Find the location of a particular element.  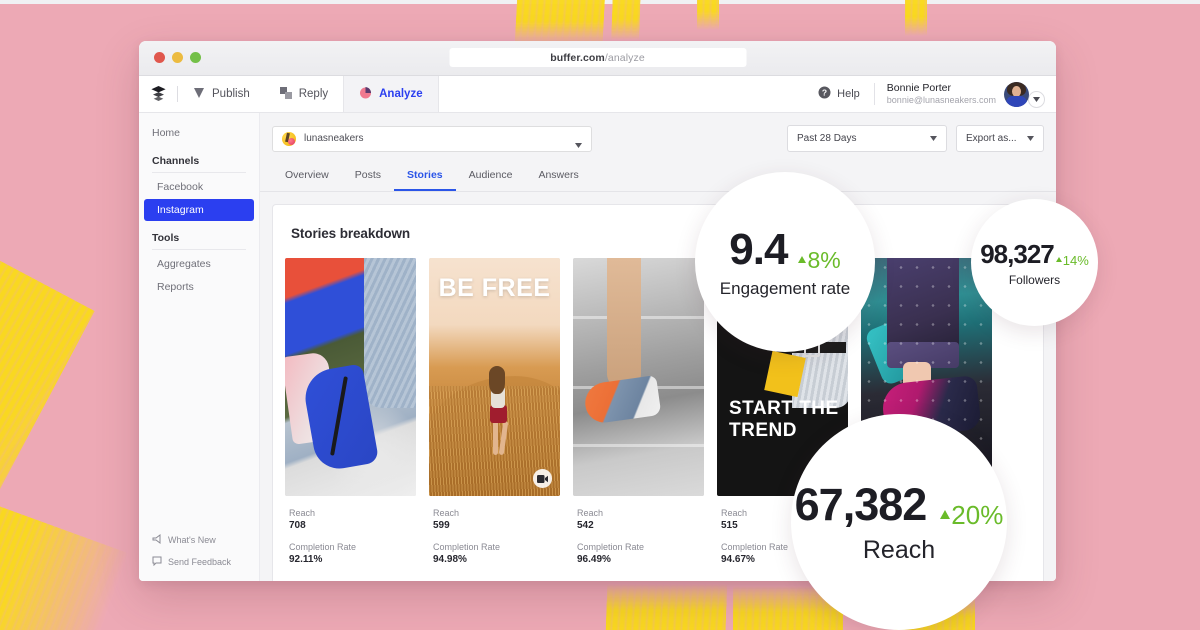

sidebar-divider-channels is located at coordinates (199, 172).